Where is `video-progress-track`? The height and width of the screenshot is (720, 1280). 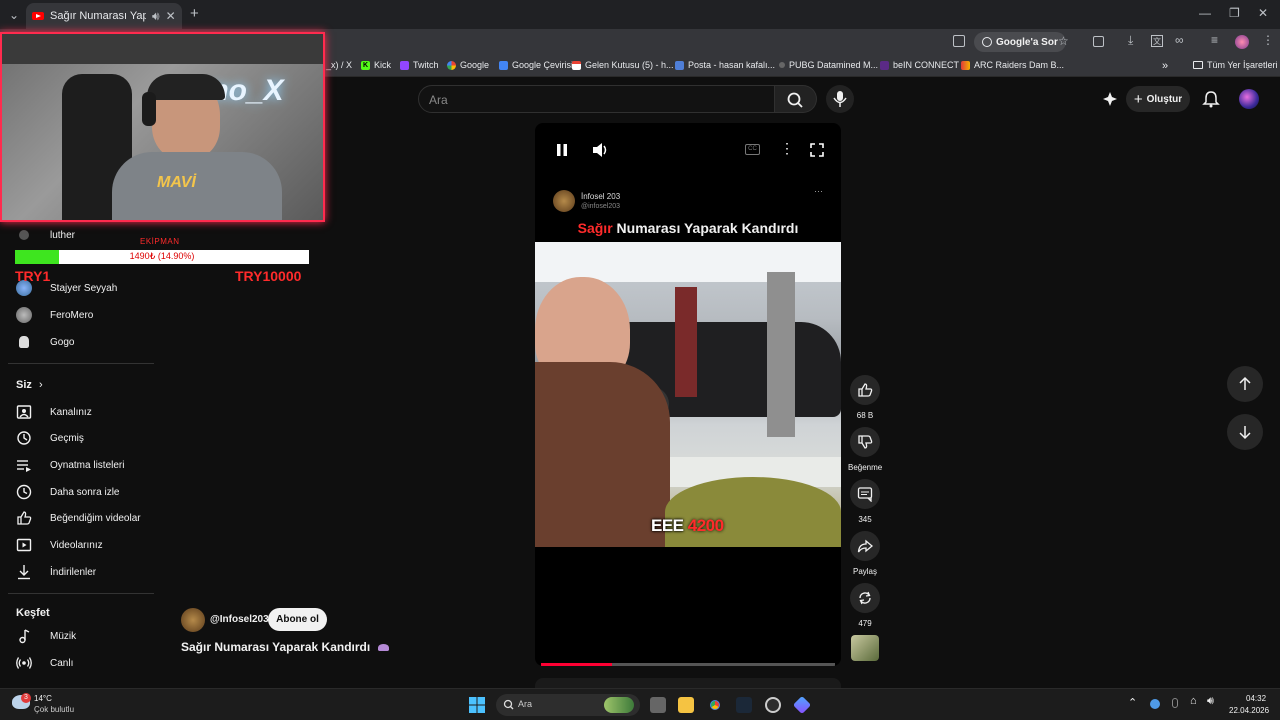
video-progress-track is located at coordinates (688, 664).